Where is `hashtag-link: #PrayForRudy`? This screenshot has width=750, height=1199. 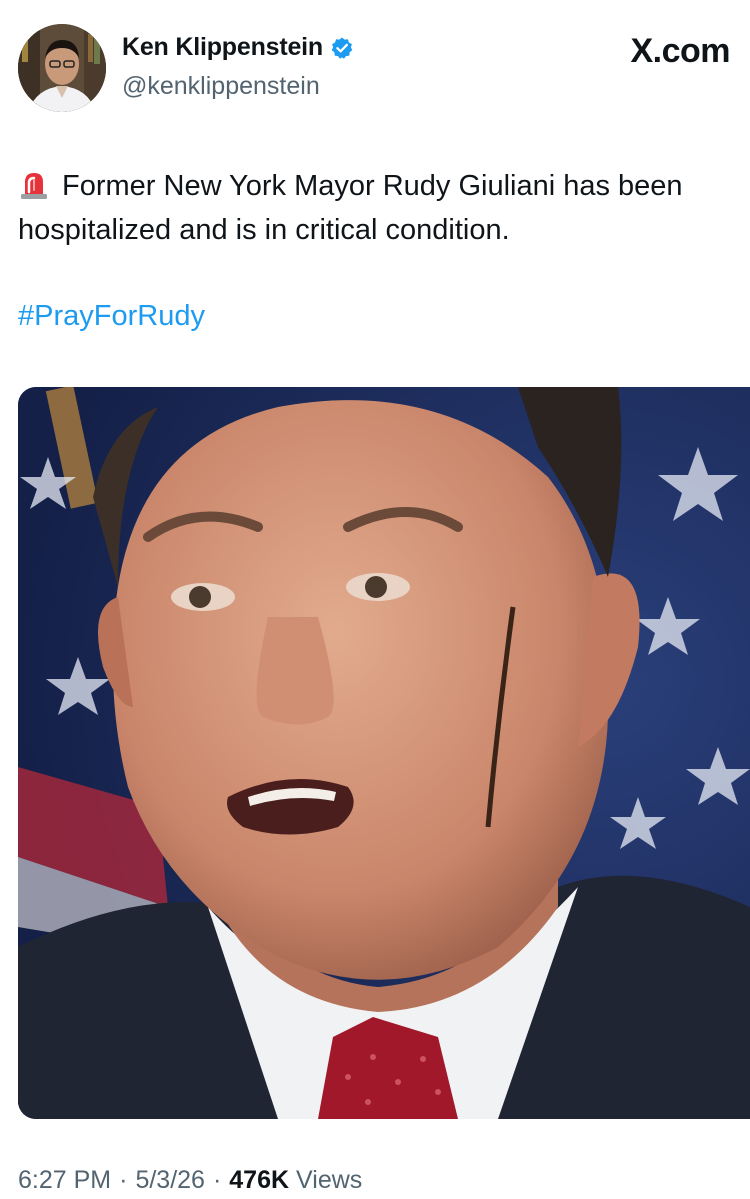
hashtag-link: #PrayForRudy is located at coordinates (111, 316).